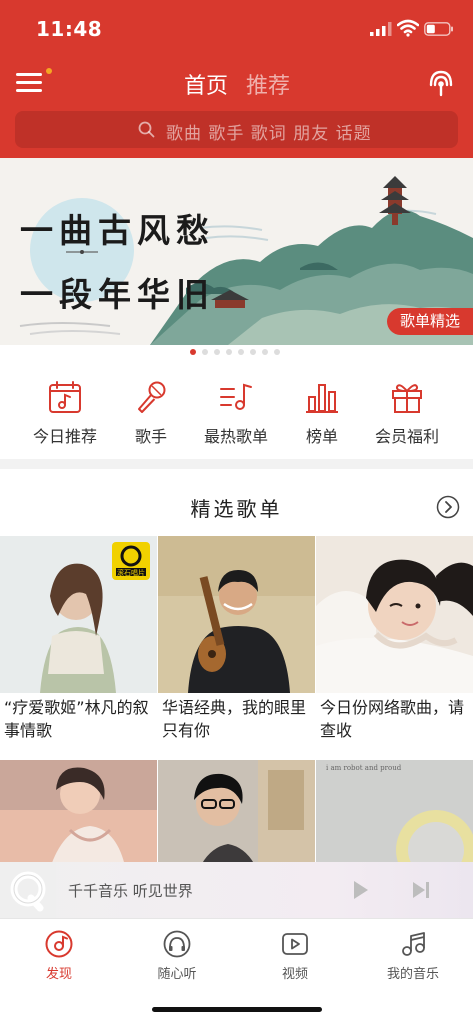  What do you see at coordinates (64, 436) in the screenshot?
I see `category-label: 今日推荐` at bounding box center [64, 436].